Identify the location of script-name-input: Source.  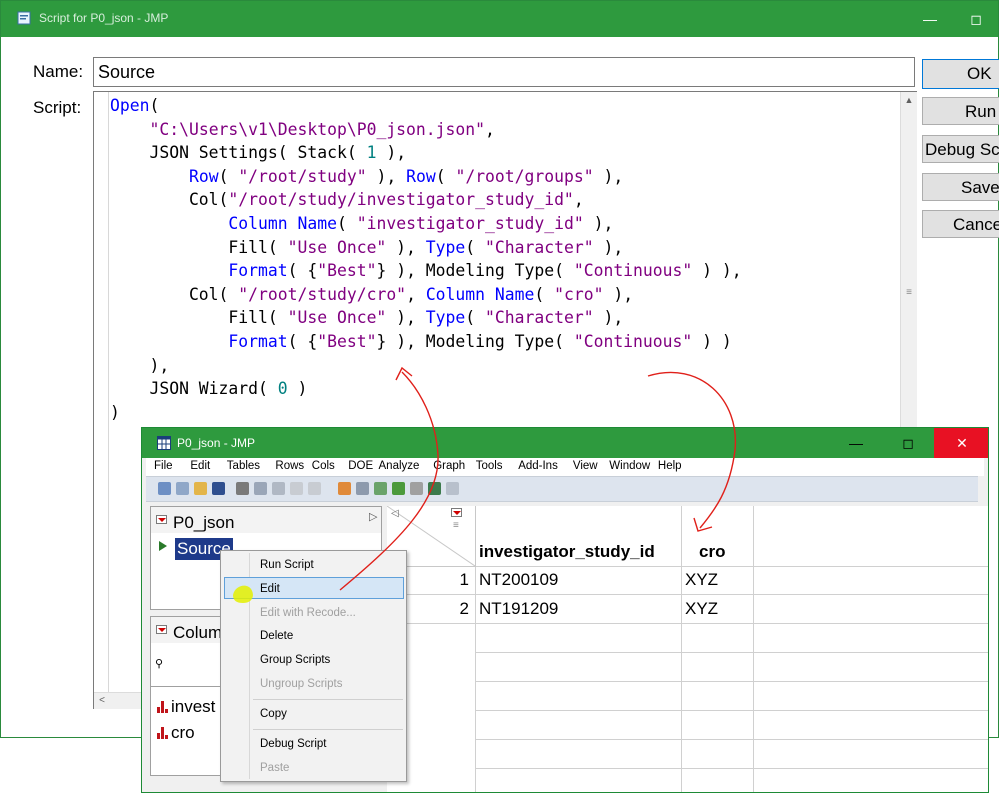
(504, 72).